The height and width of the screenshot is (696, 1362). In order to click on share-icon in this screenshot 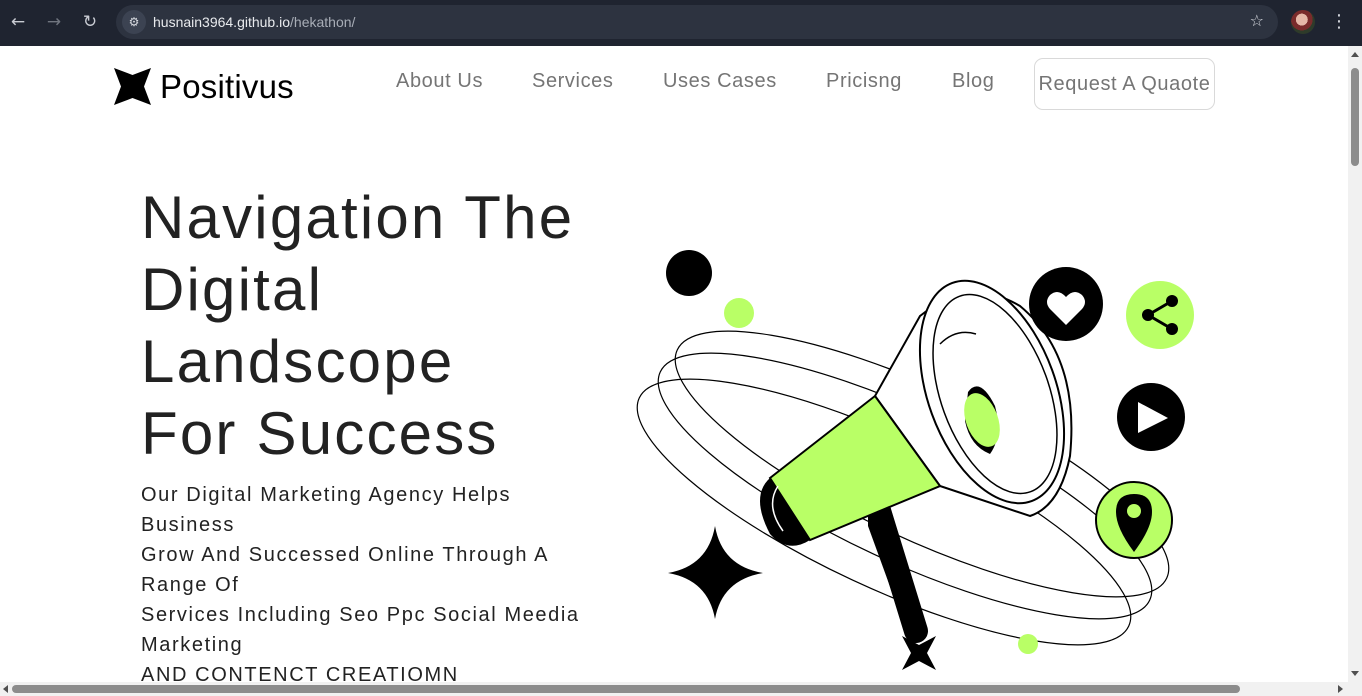, I will do `click(1160, 315)`.